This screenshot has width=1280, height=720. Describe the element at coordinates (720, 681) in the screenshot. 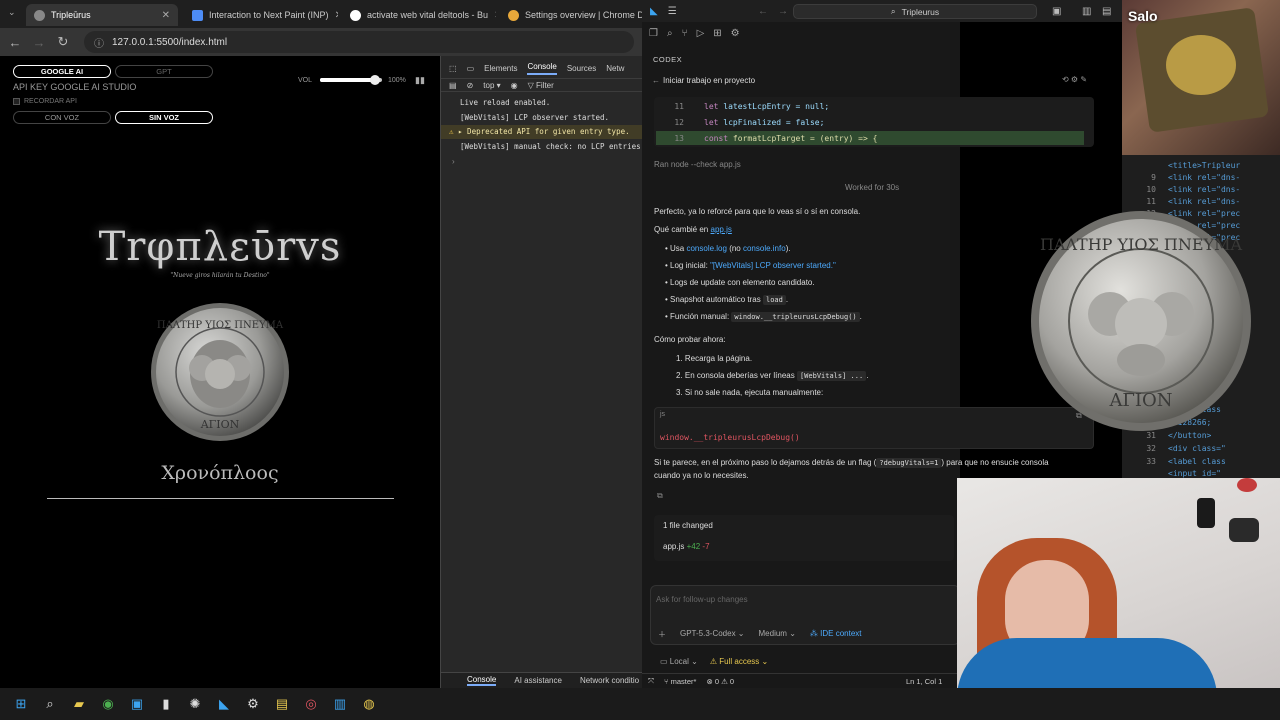

I see `problems-indicator: ⊗ 0 ⚠ 0` at that location.